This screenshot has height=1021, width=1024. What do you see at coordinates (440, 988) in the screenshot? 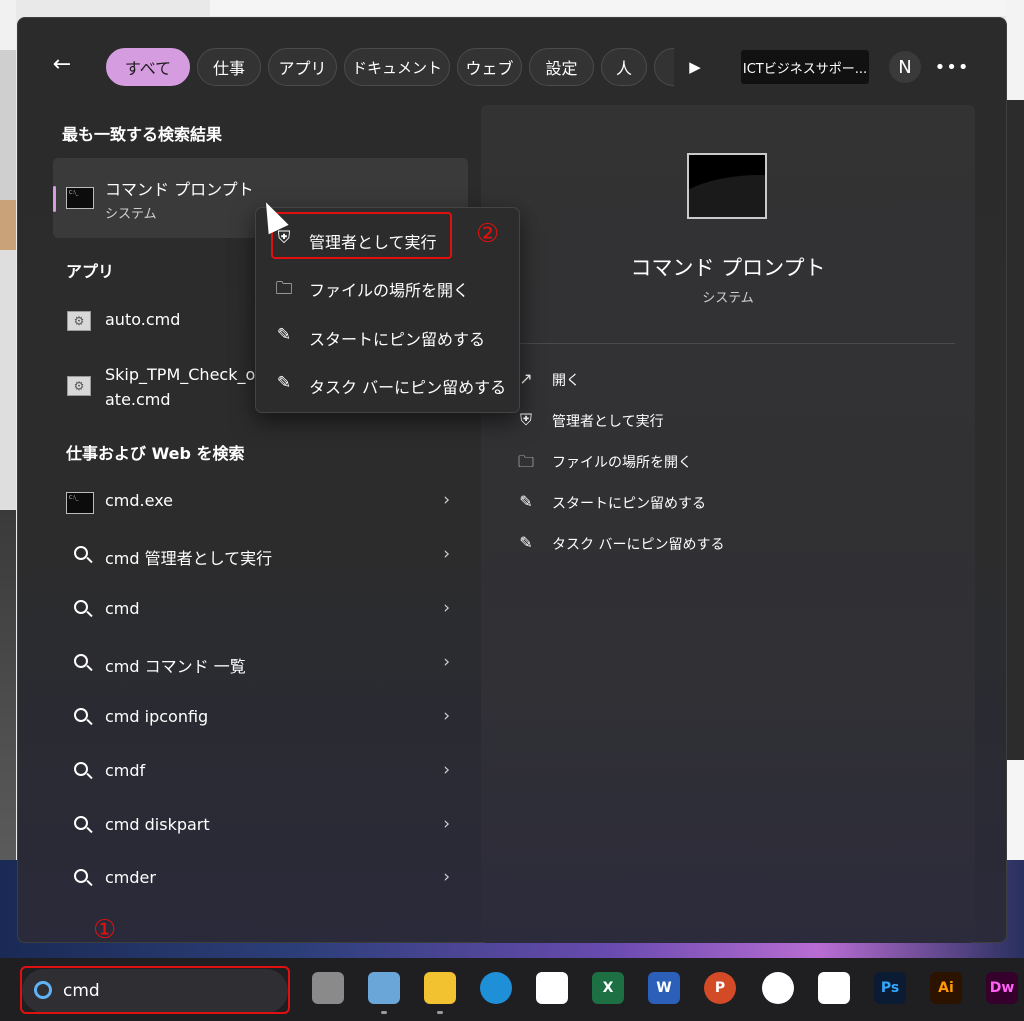
I see `file-explorer-icon` at bounding box center [440, 988].